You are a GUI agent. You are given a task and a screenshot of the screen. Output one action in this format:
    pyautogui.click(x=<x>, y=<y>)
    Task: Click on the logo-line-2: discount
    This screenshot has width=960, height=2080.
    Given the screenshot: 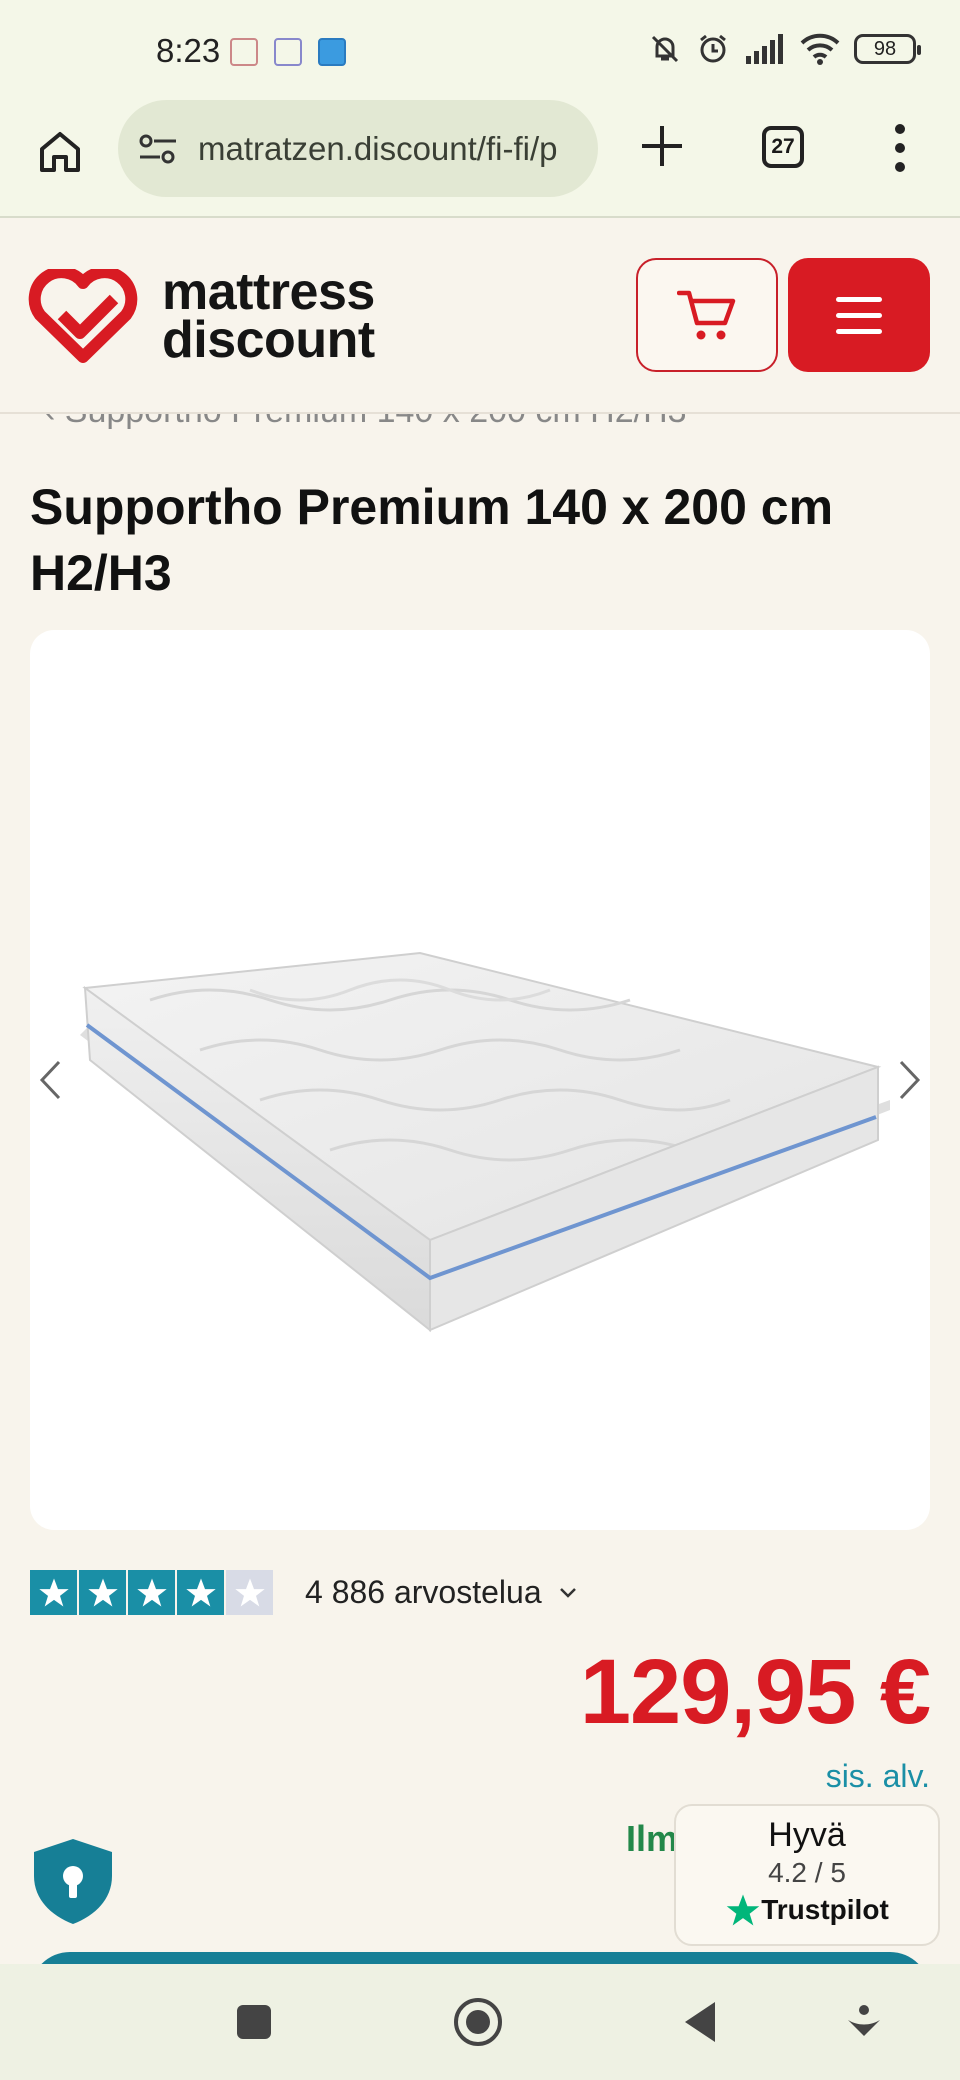 What is the action you would take?
    pyautogui.click(x=268, y=340)
    